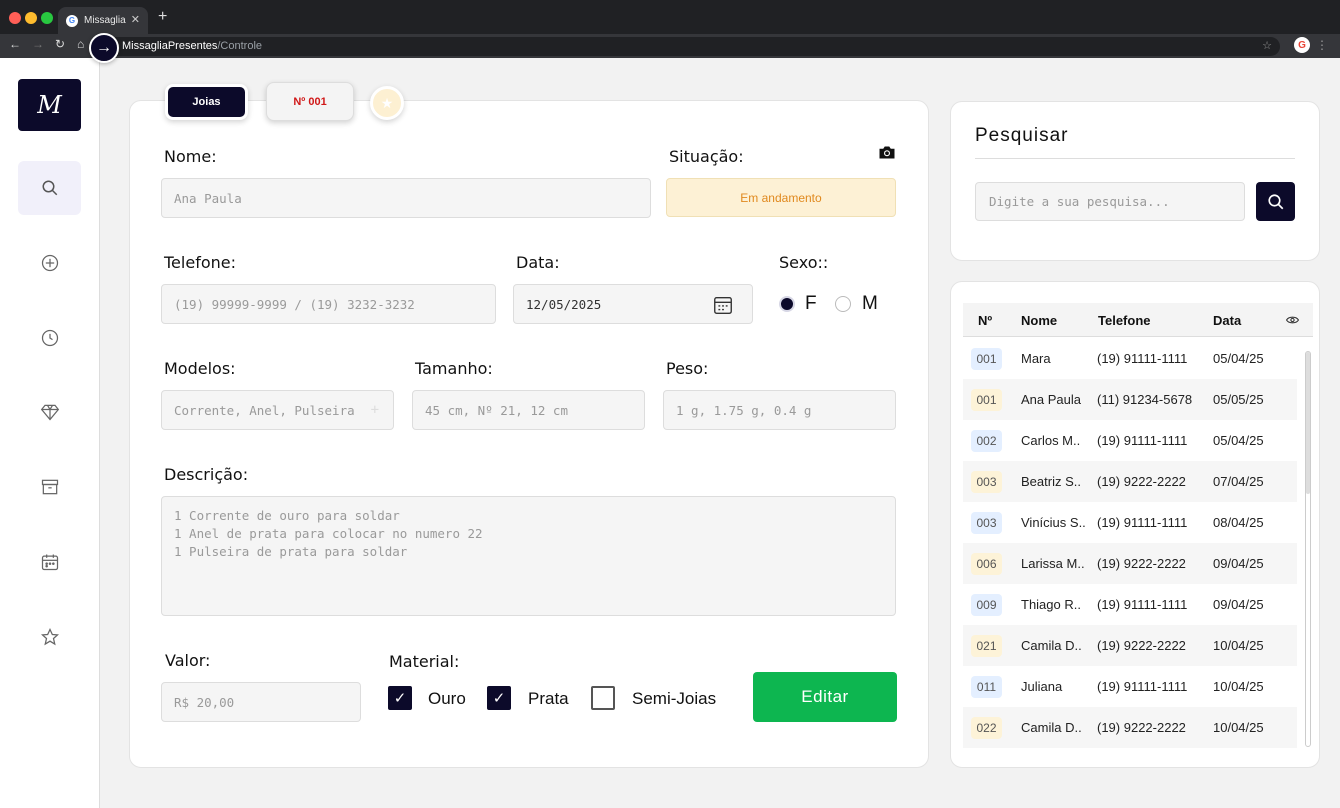  I want to click on table-row: 001 Mara (19) 91111-1111 05/04/25, so click(1130, 358).